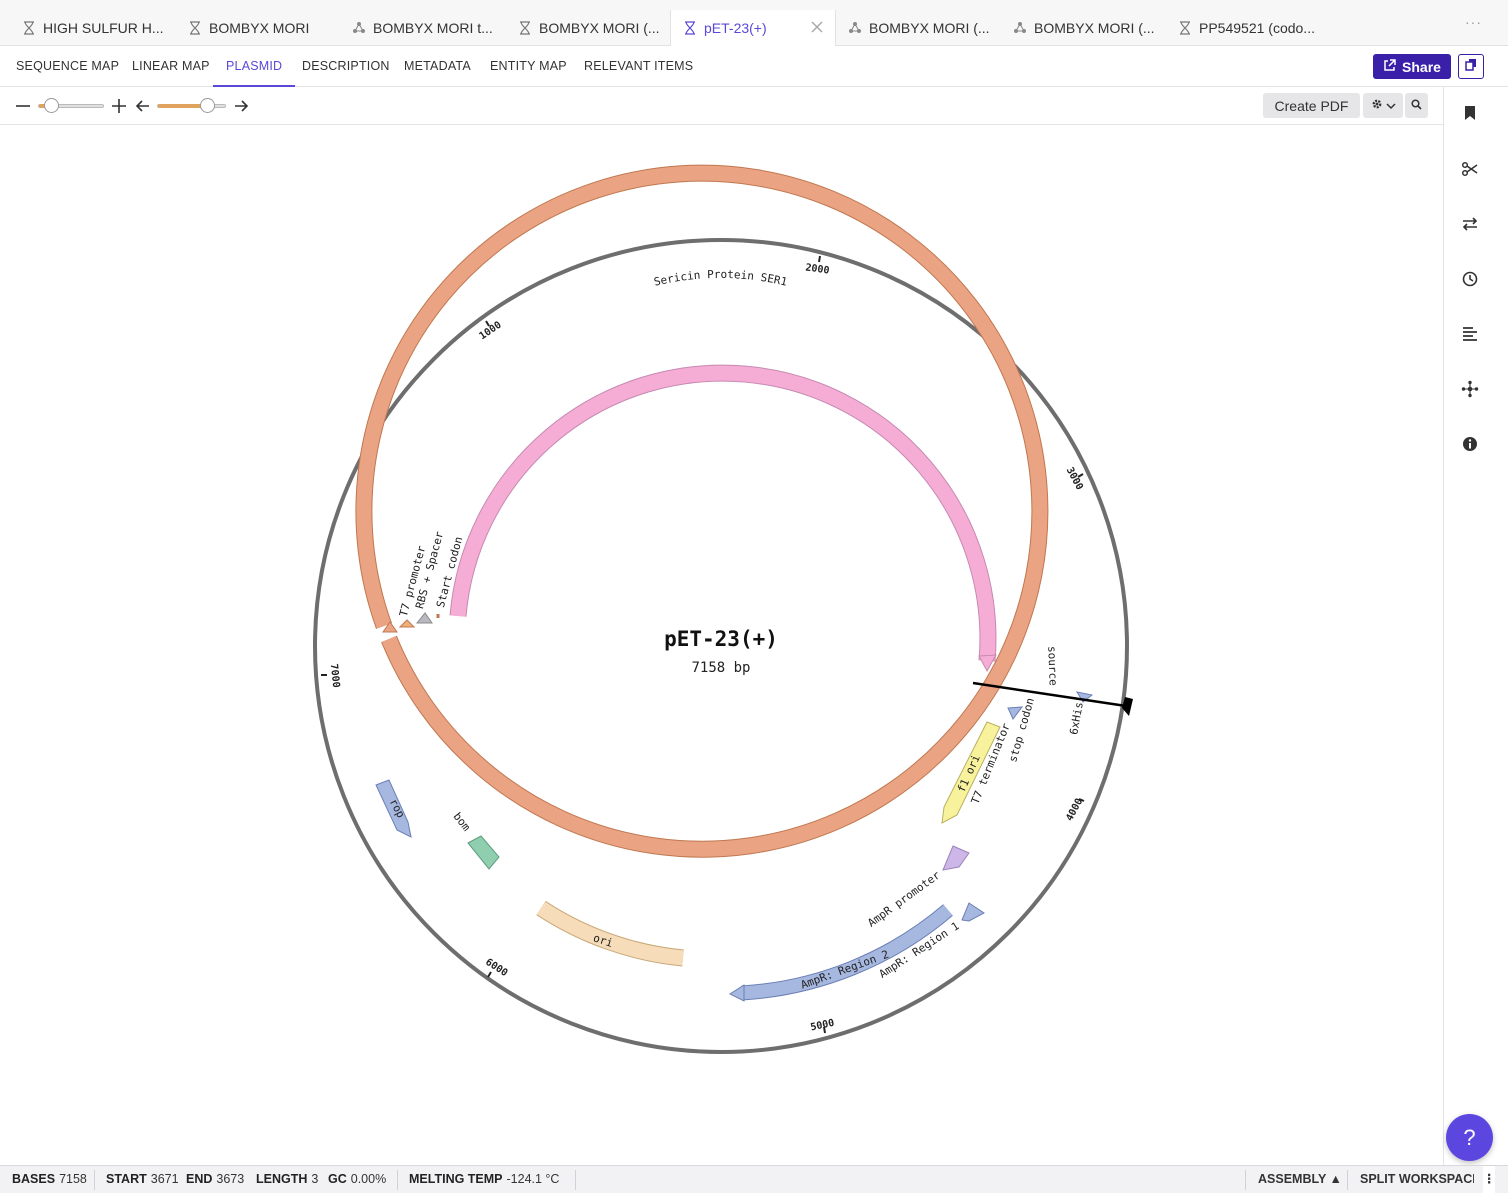 The image size is (1508, 1204). What do you see at coordinates (735, 28) in the screenshot?
I see `doc-tab-label: pET-23(+)` at bounding box center [735, 28].